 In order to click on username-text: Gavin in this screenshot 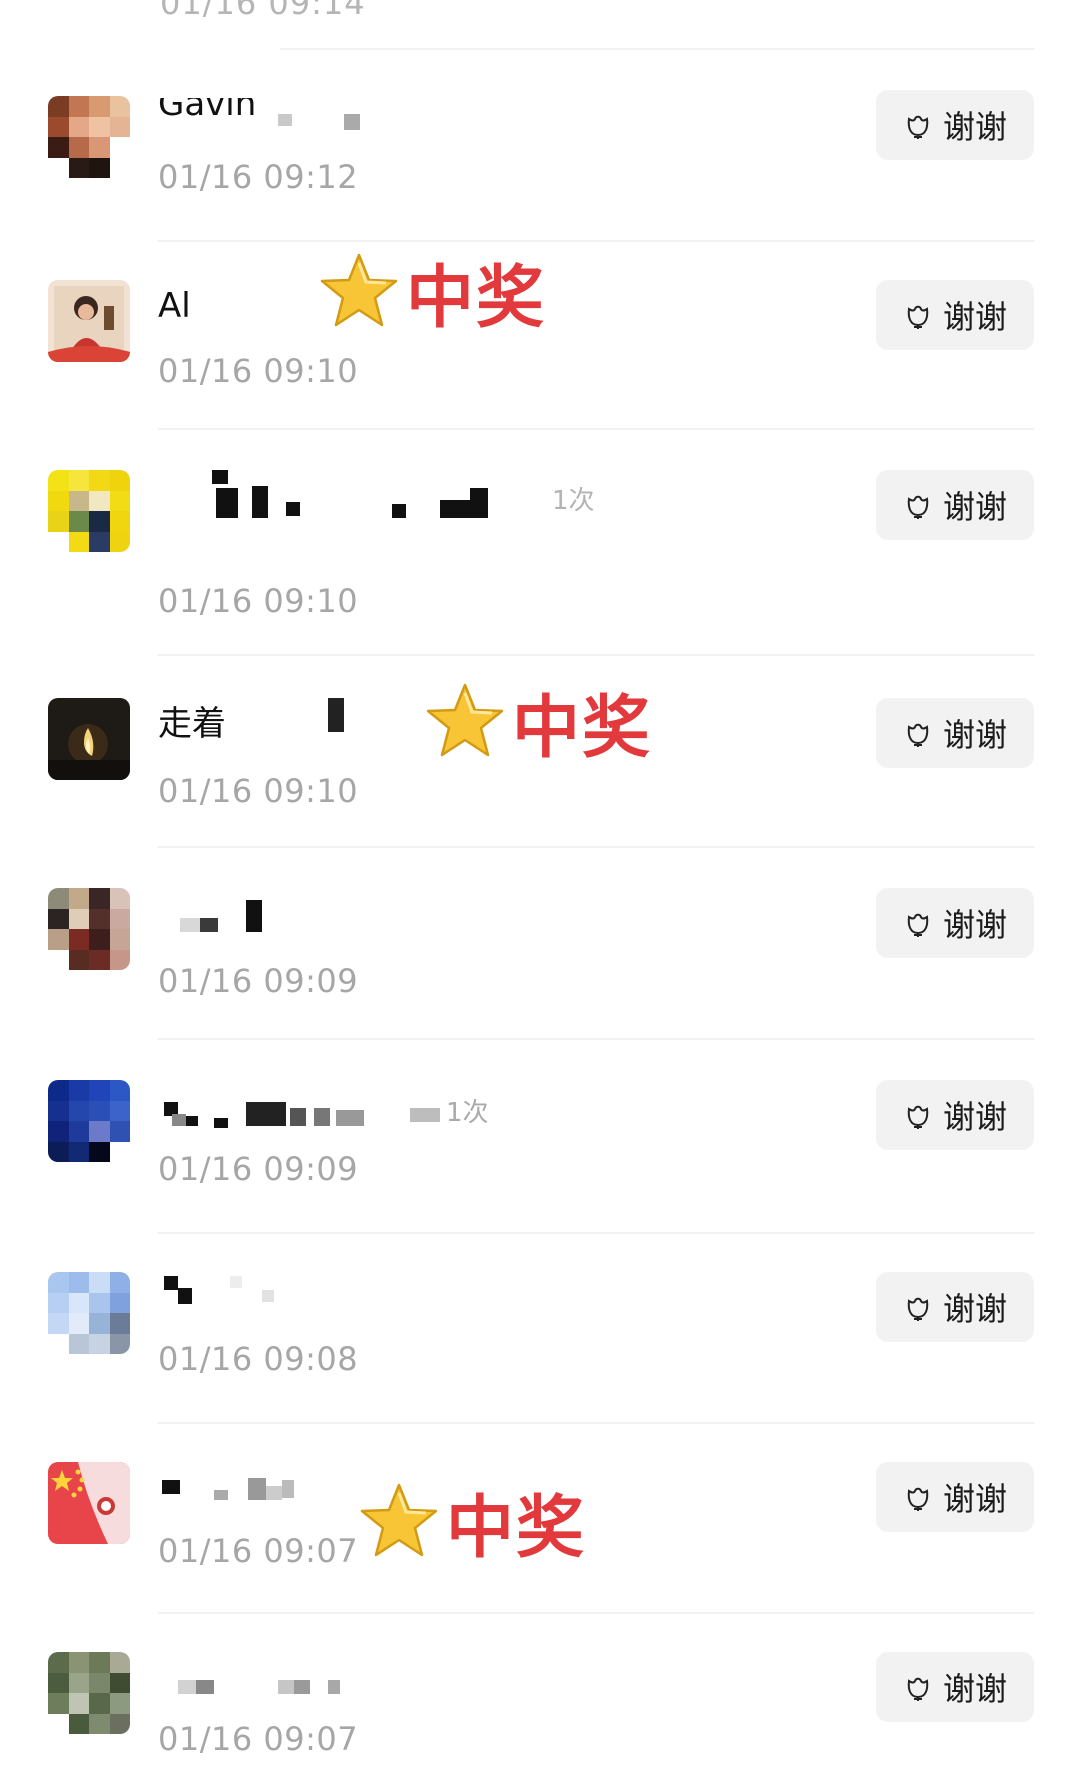, I will do `click(207, 104)`.